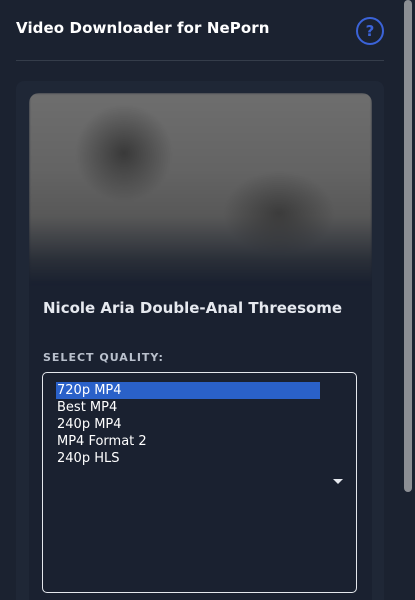 Image resolution: width=415 pixels, height=600 pixels. Describe the element at coordinates (87, 458) in the screenshot. I see `quality-option: 240p HLS` at that location.